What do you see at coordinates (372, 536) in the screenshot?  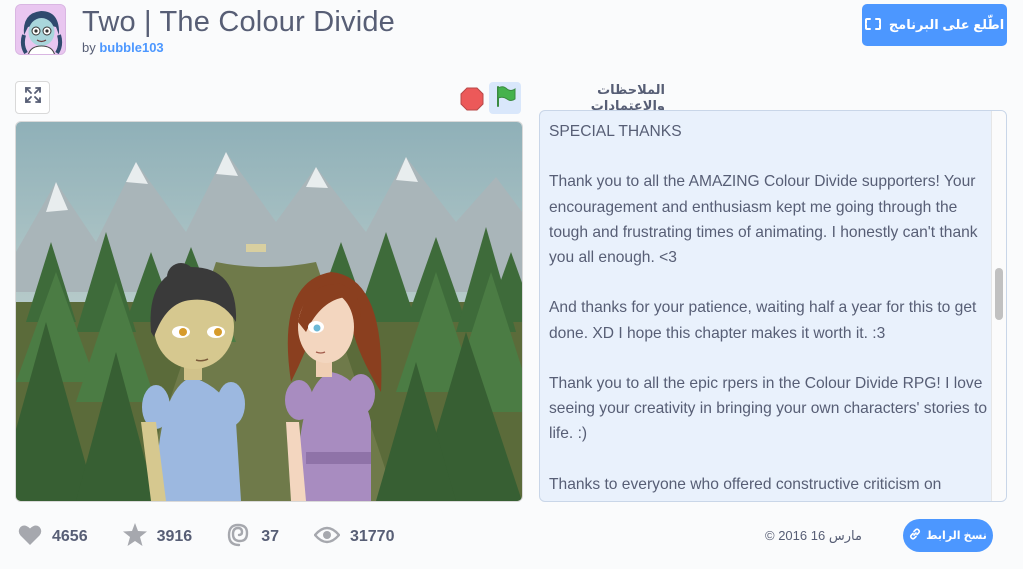 I see `view-count: 31770` at bounding box center [372, 536].